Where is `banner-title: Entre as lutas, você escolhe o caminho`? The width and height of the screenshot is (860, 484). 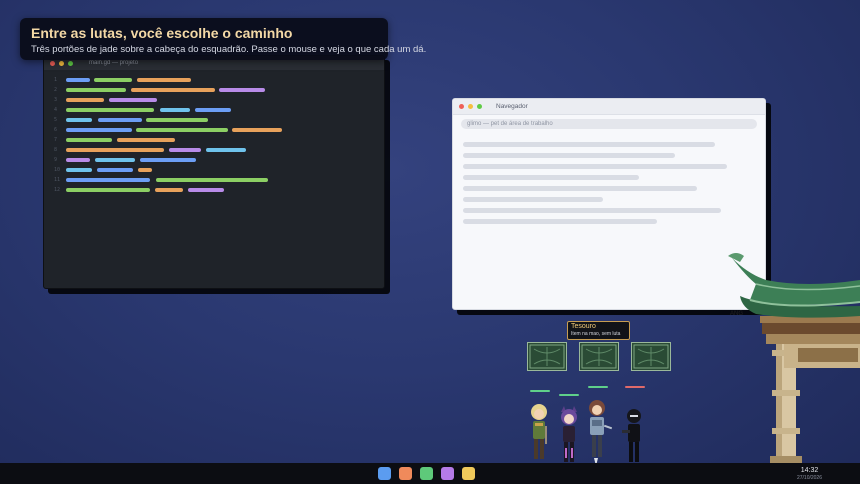 banner-title: Entre as lutas, você escolhe o caminho is located at coordinates (162, 33).